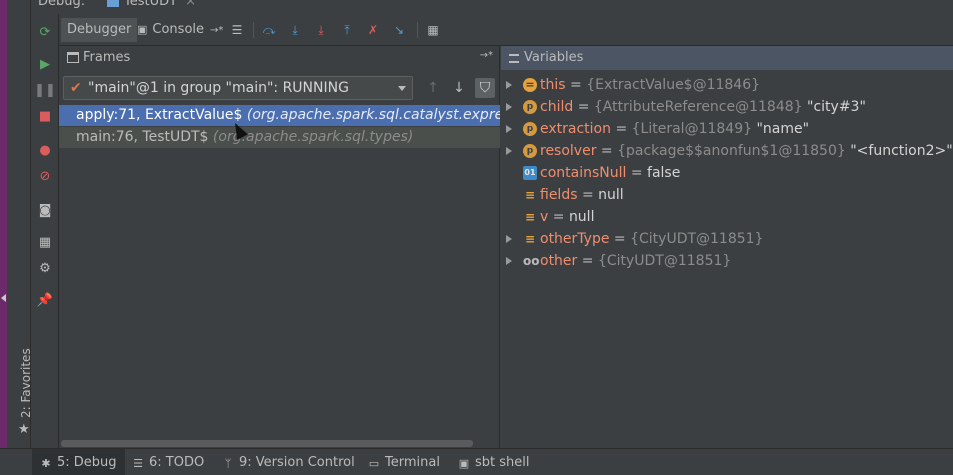 The width and height of the screenshot is (953, 475). I want to click on boolean-field-icon: 01, so click(530, 173).